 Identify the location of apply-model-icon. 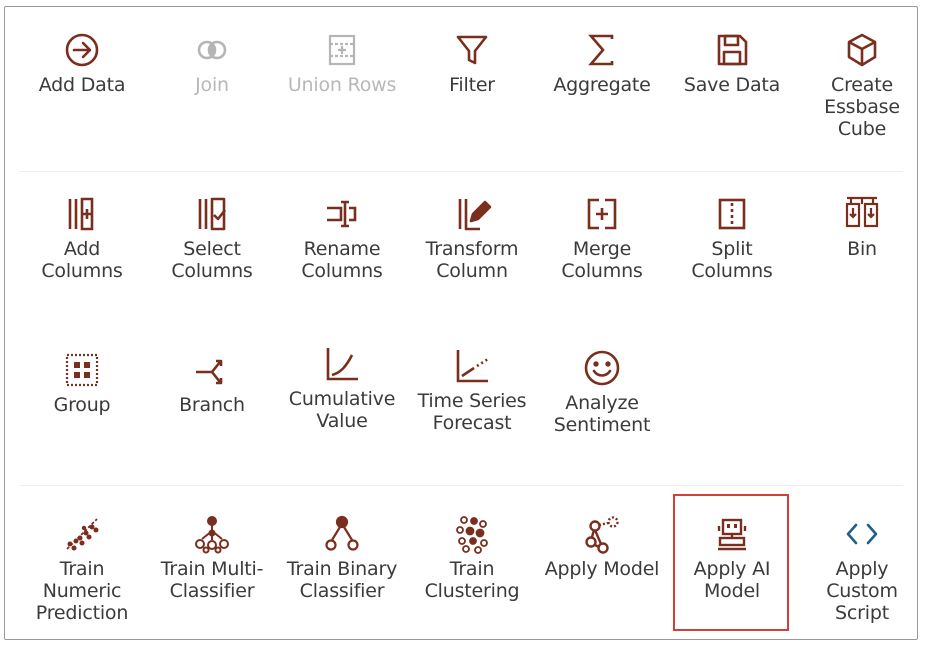
(602, 534).